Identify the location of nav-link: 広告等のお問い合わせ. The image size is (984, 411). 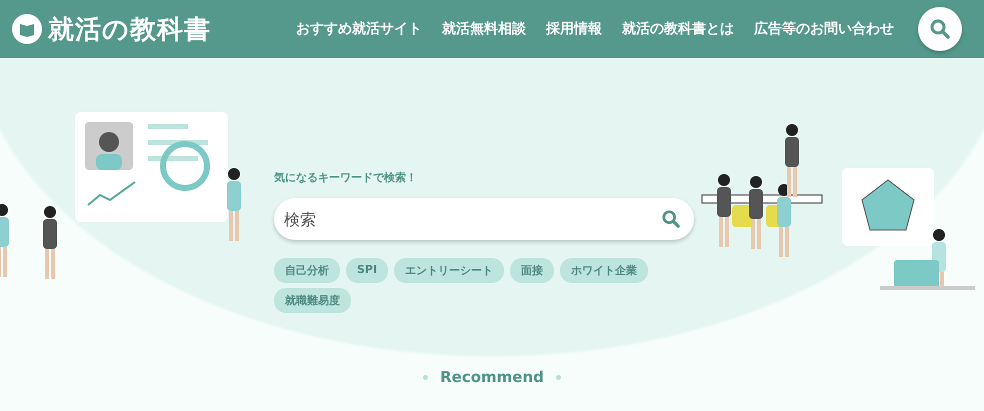
(824, 29).